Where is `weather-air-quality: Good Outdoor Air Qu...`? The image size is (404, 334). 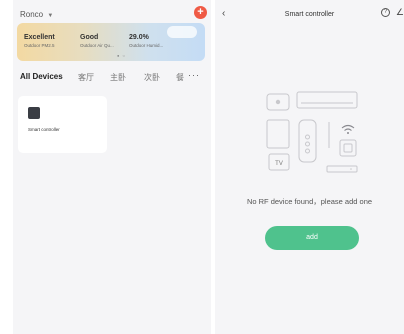 weather-air-quality: Good Outdoor Air Qu... is located at coordinates (97, 41).